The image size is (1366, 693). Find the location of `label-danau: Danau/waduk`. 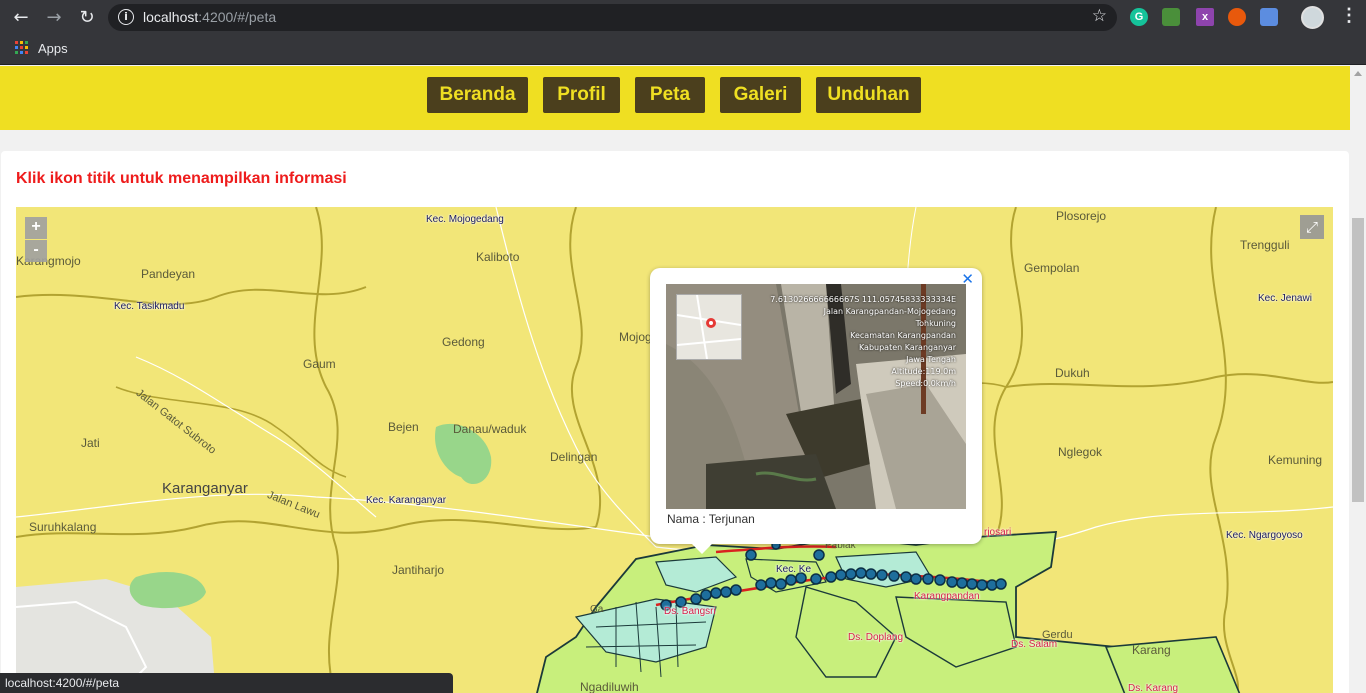

label-danau: Danau/waduk is located at coordinates (490, 429).